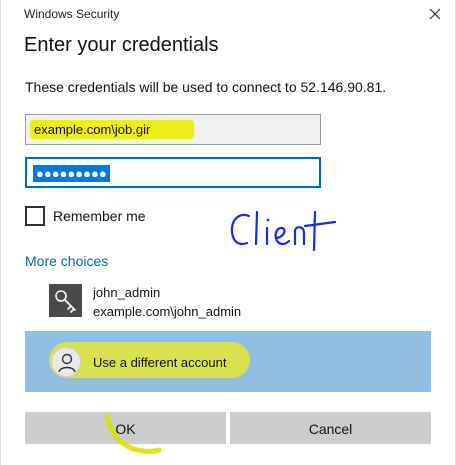  Describe the element at coordinates (66, 261) in the screenshot. I see `more-choices-link: More choices` at that location.